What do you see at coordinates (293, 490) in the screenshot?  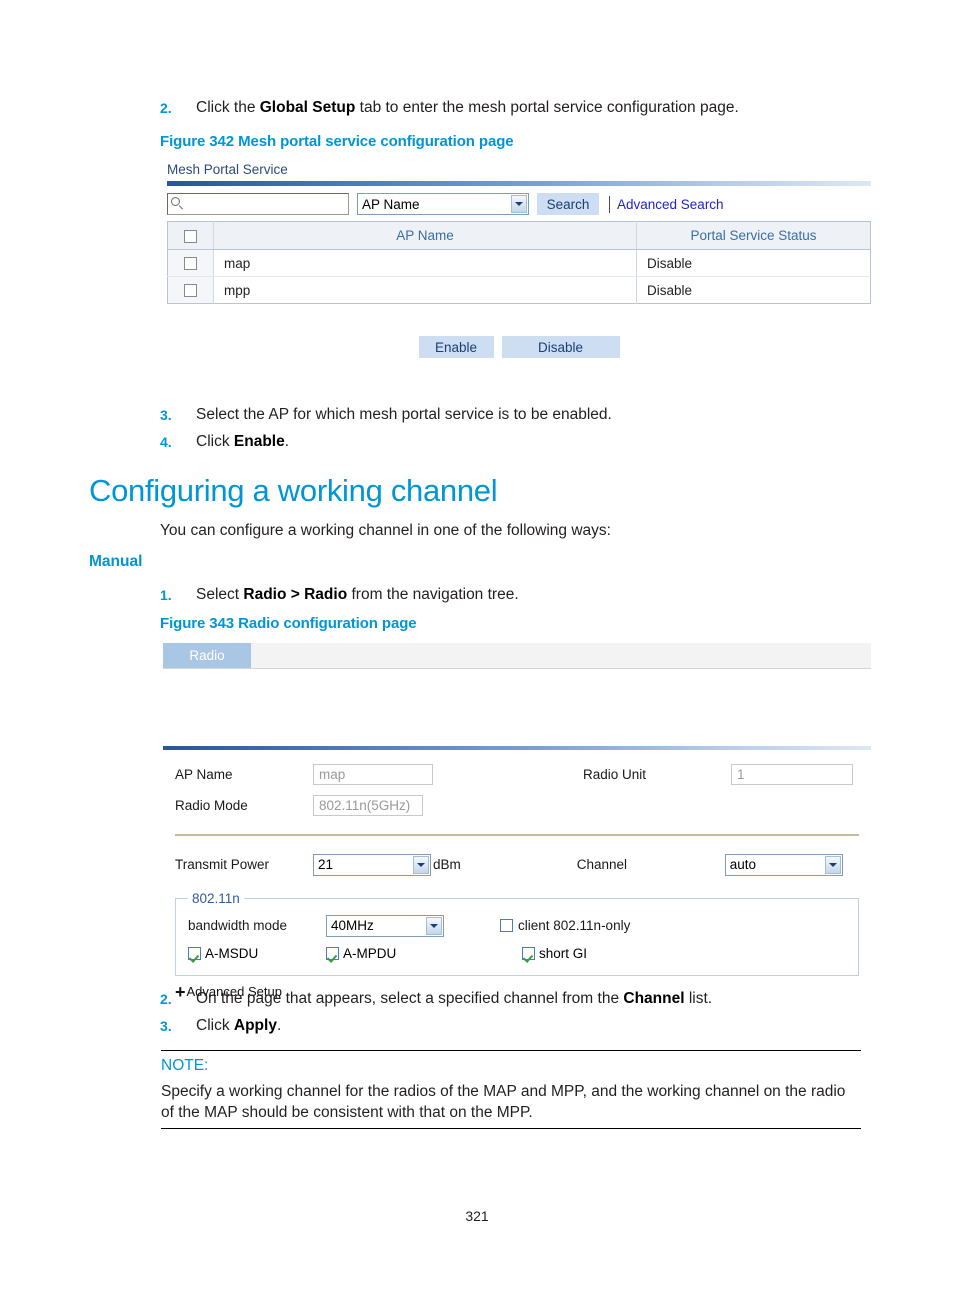 I see `page-title: Configuring a working channel` at bounding box center [293, 490].